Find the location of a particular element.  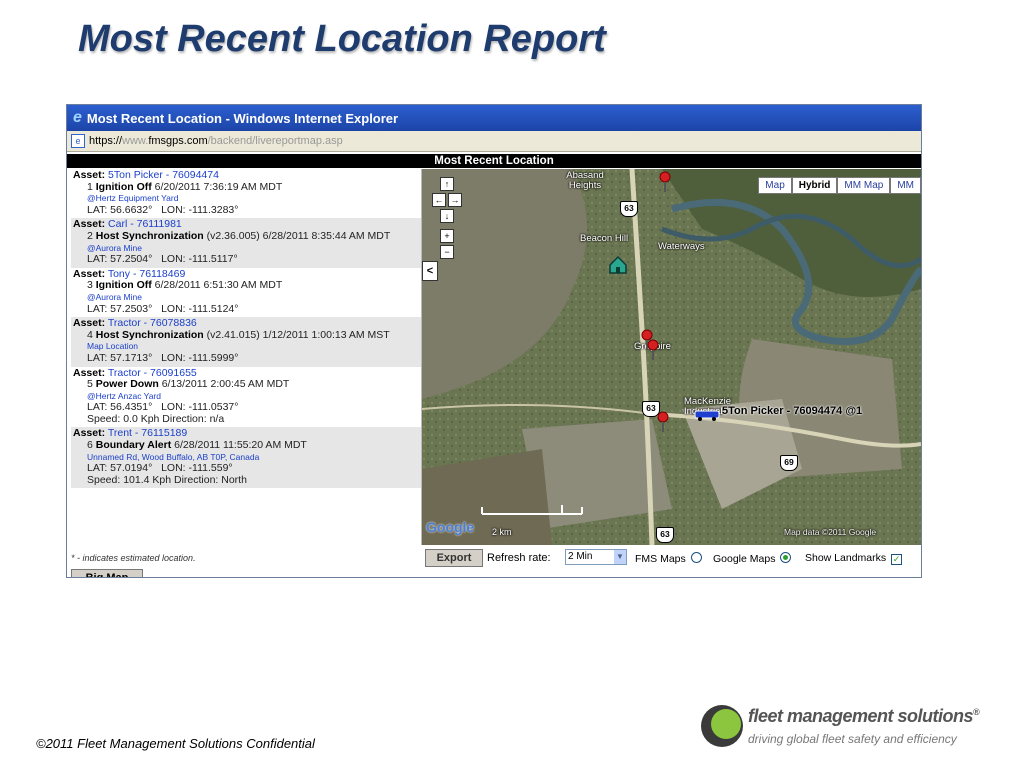

vehicle-icon is located at coordinates (707, 415).